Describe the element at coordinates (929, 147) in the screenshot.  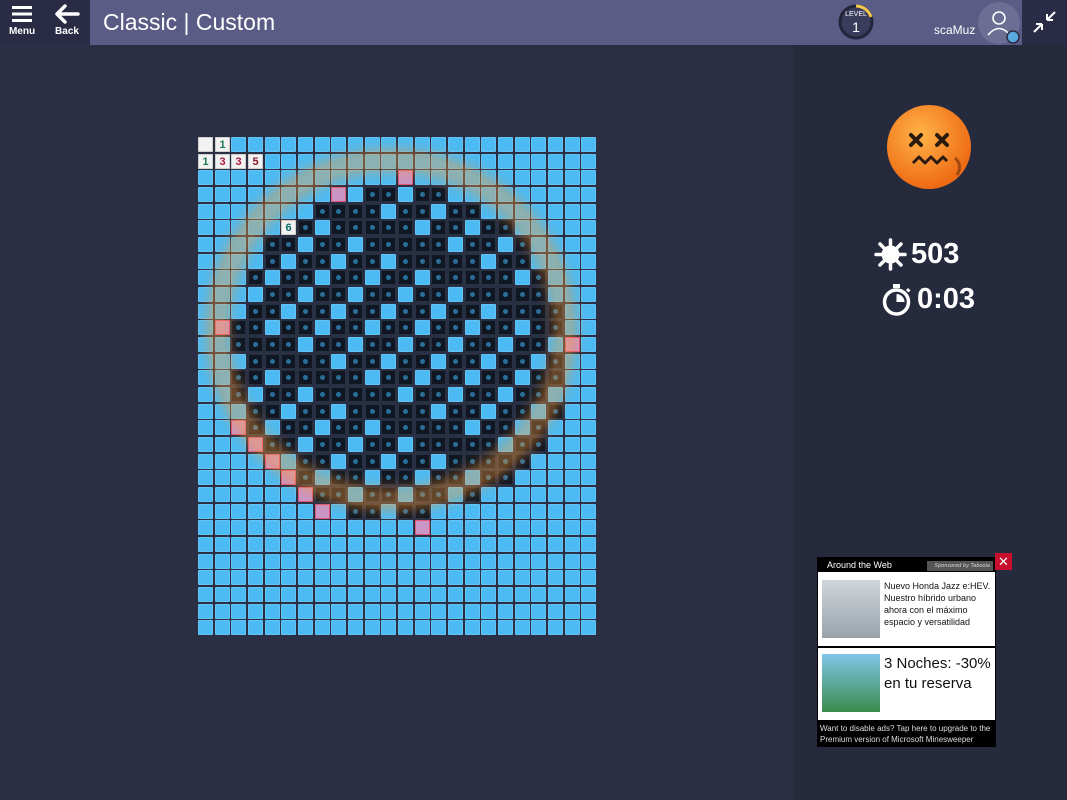
I see `dead-face-icon` at that location.